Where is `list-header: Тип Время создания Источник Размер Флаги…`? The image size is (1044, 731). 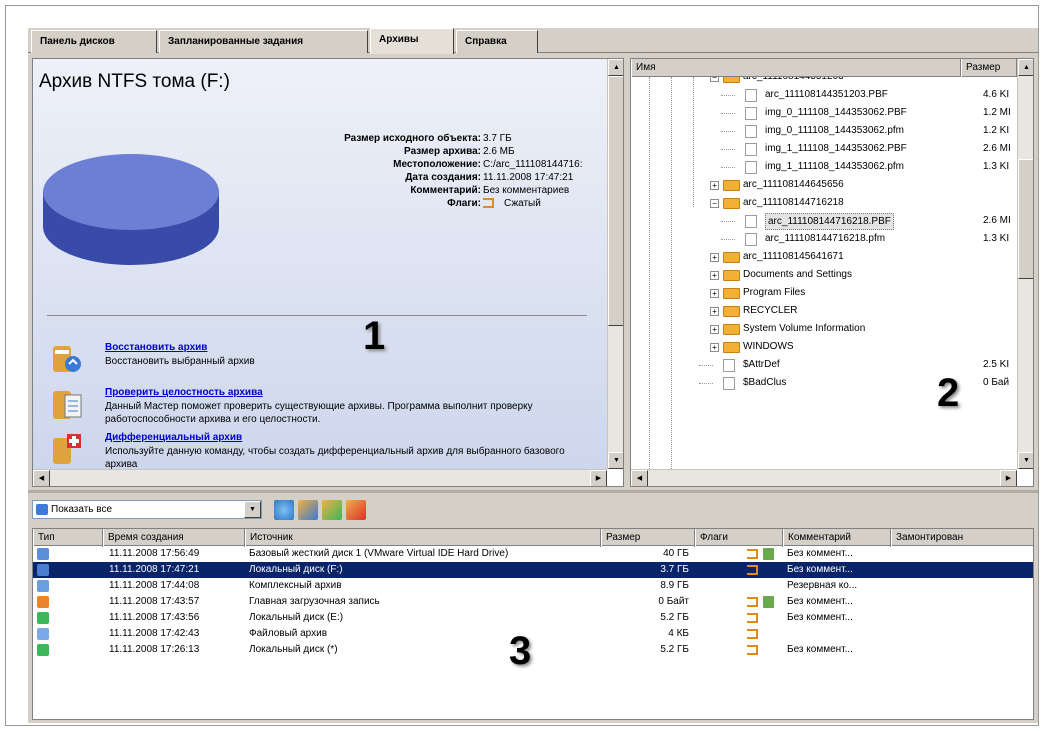 list-header: Тип Время создания Источник Размер Флаги… is located at coordinates (533, 538).